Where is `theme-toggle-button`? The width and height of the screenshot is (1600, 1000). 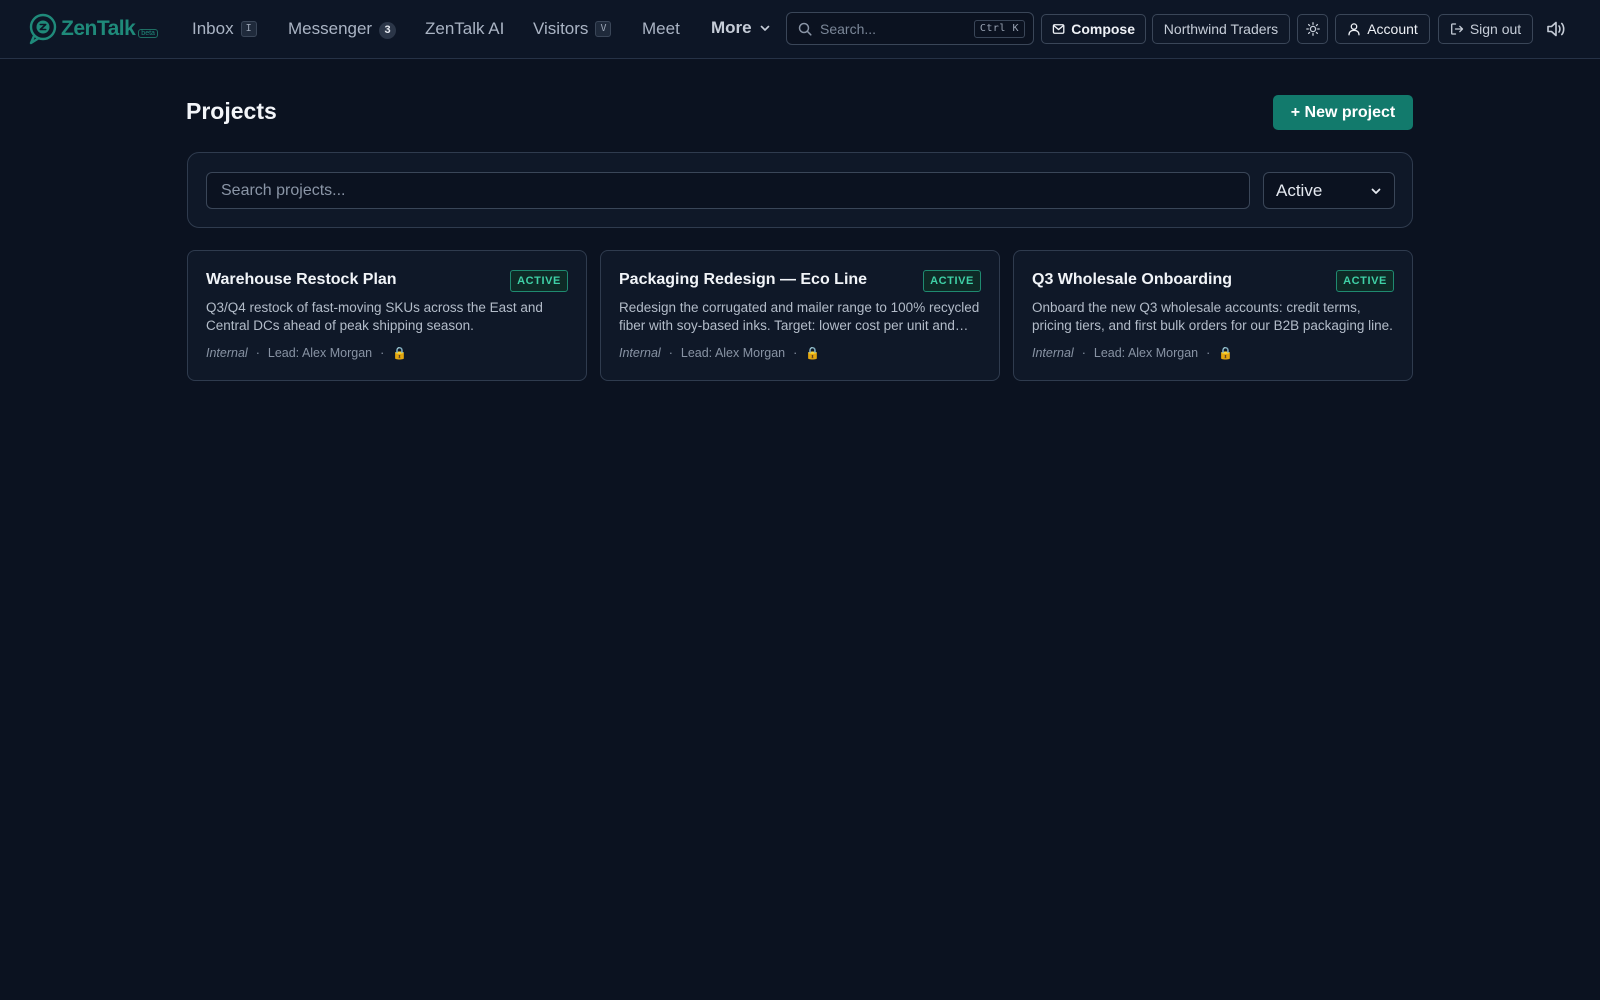 theme-toggle-button is located at coordinates (1312, 29).